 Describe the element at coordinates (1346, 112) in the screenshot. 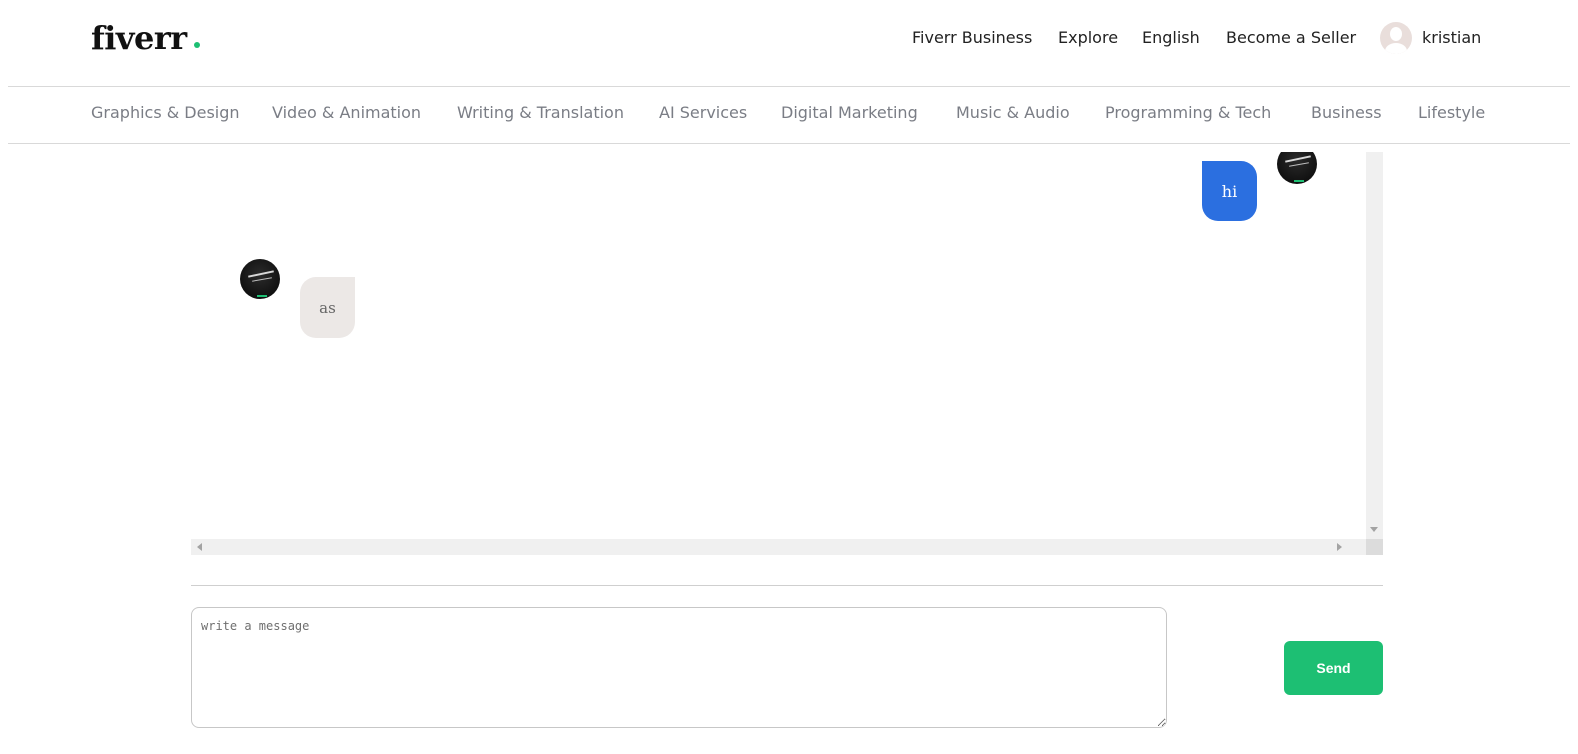

I see `category-business: Business` at that location.